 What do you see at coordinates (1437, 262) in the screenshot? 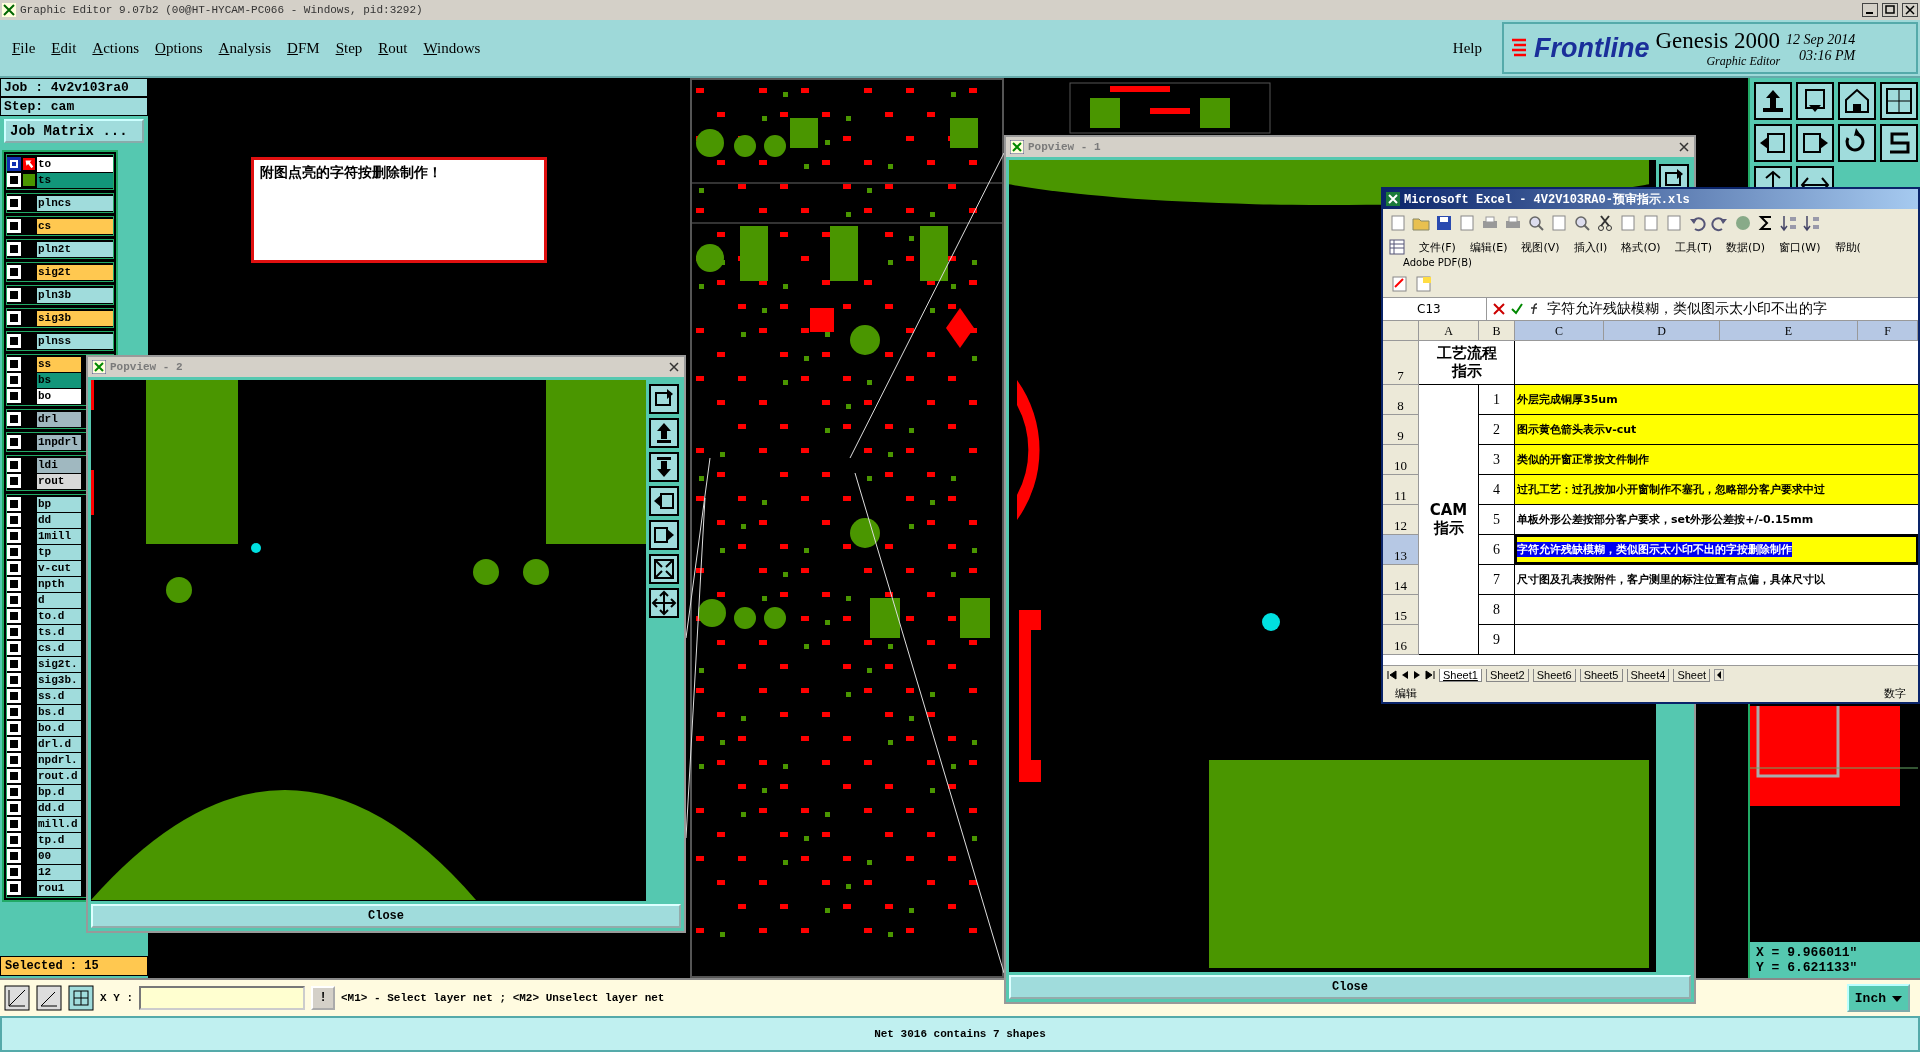
I see `menu-item: Adobe PDF(B)` at bounding box center [1437, 262].